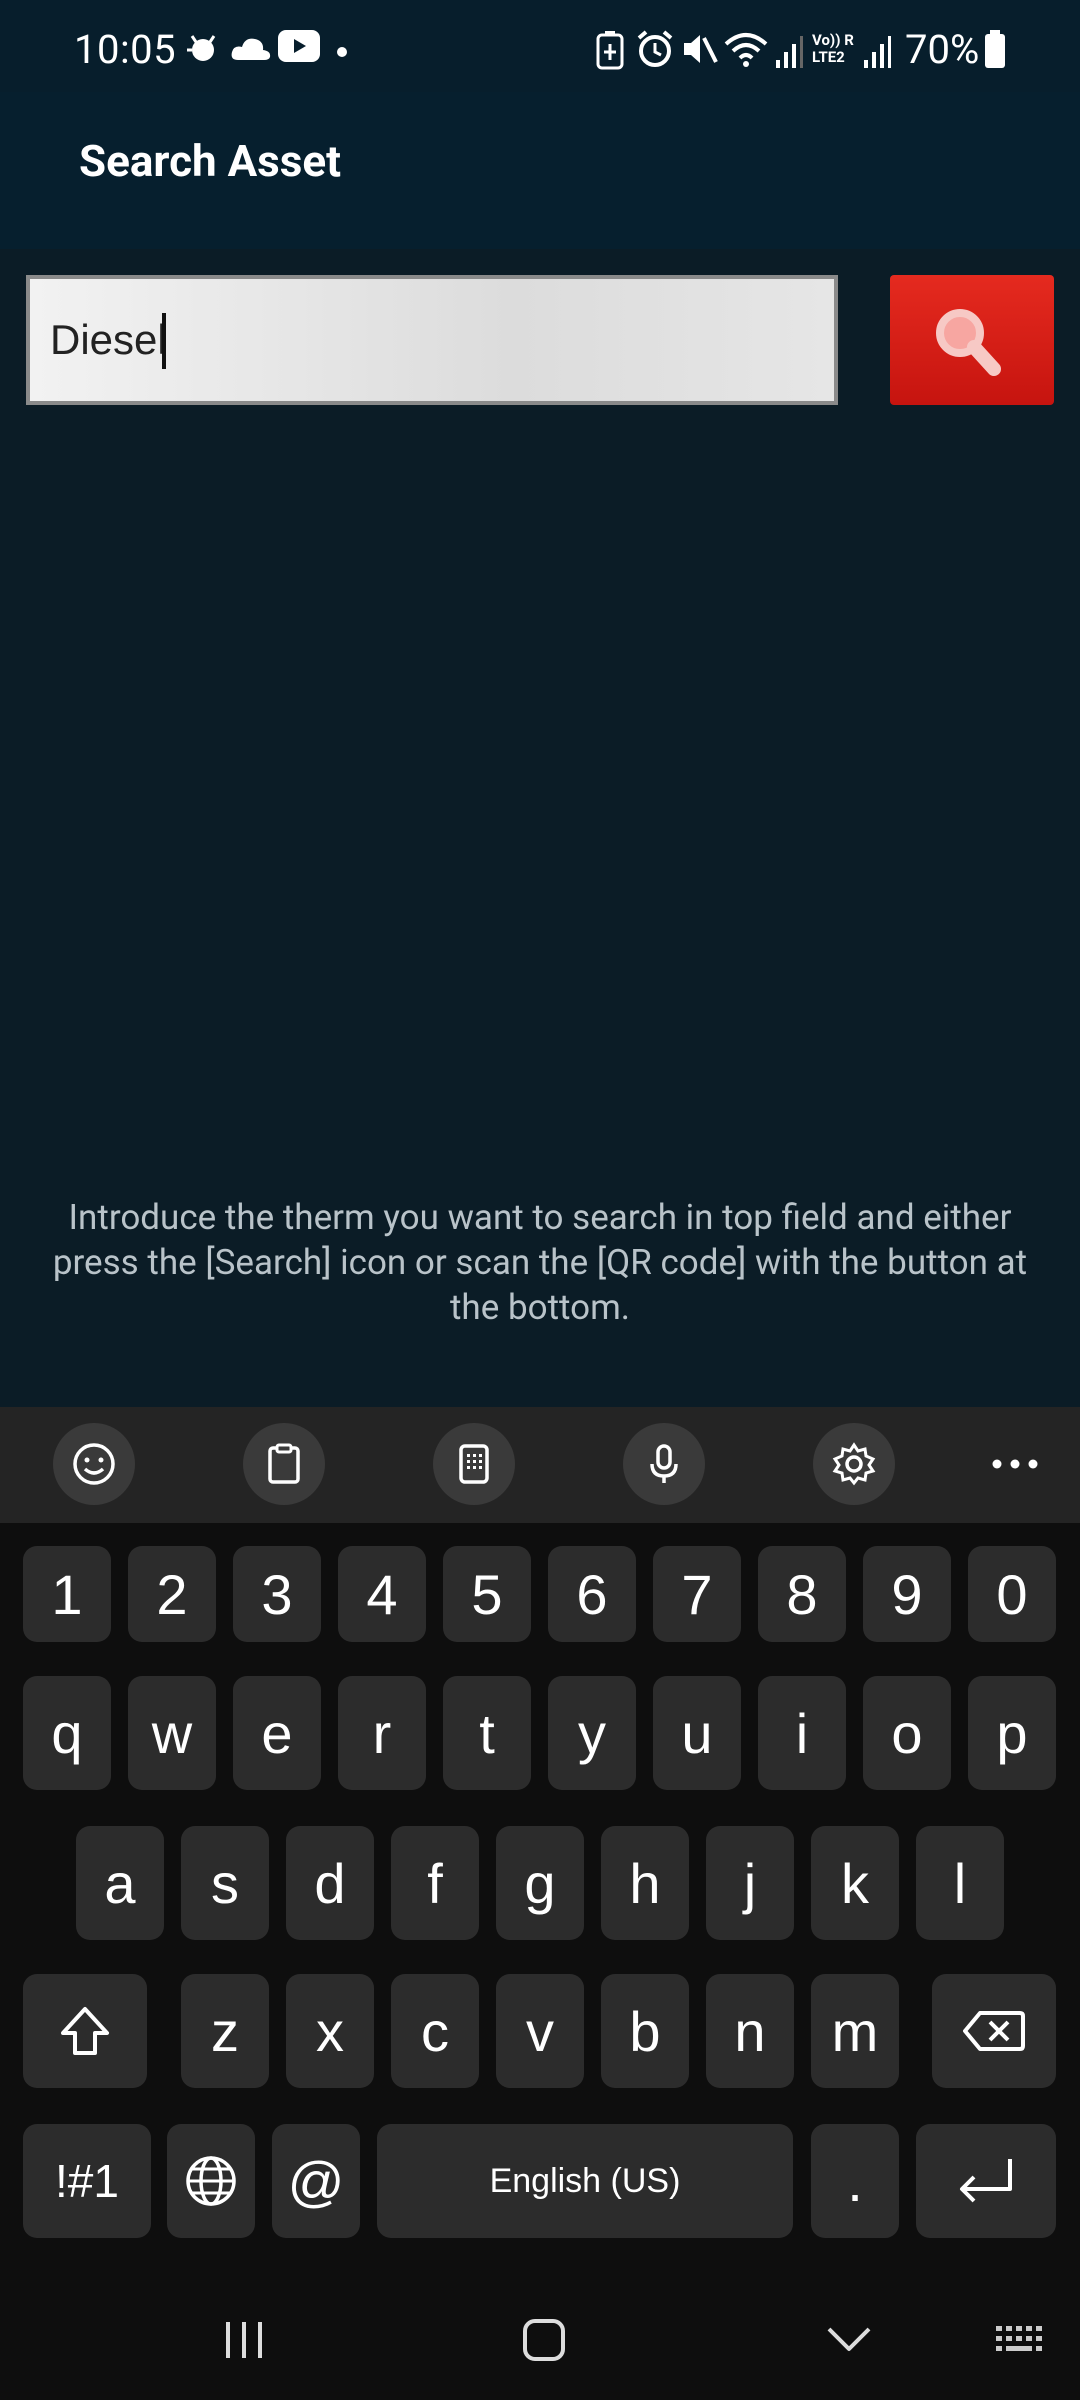 The height and width of the screenshot is (2400, 1080). What do you see at coordinates (968, 342) in the screenshot?
I see `search-icon` at bounding box center [968, 342].